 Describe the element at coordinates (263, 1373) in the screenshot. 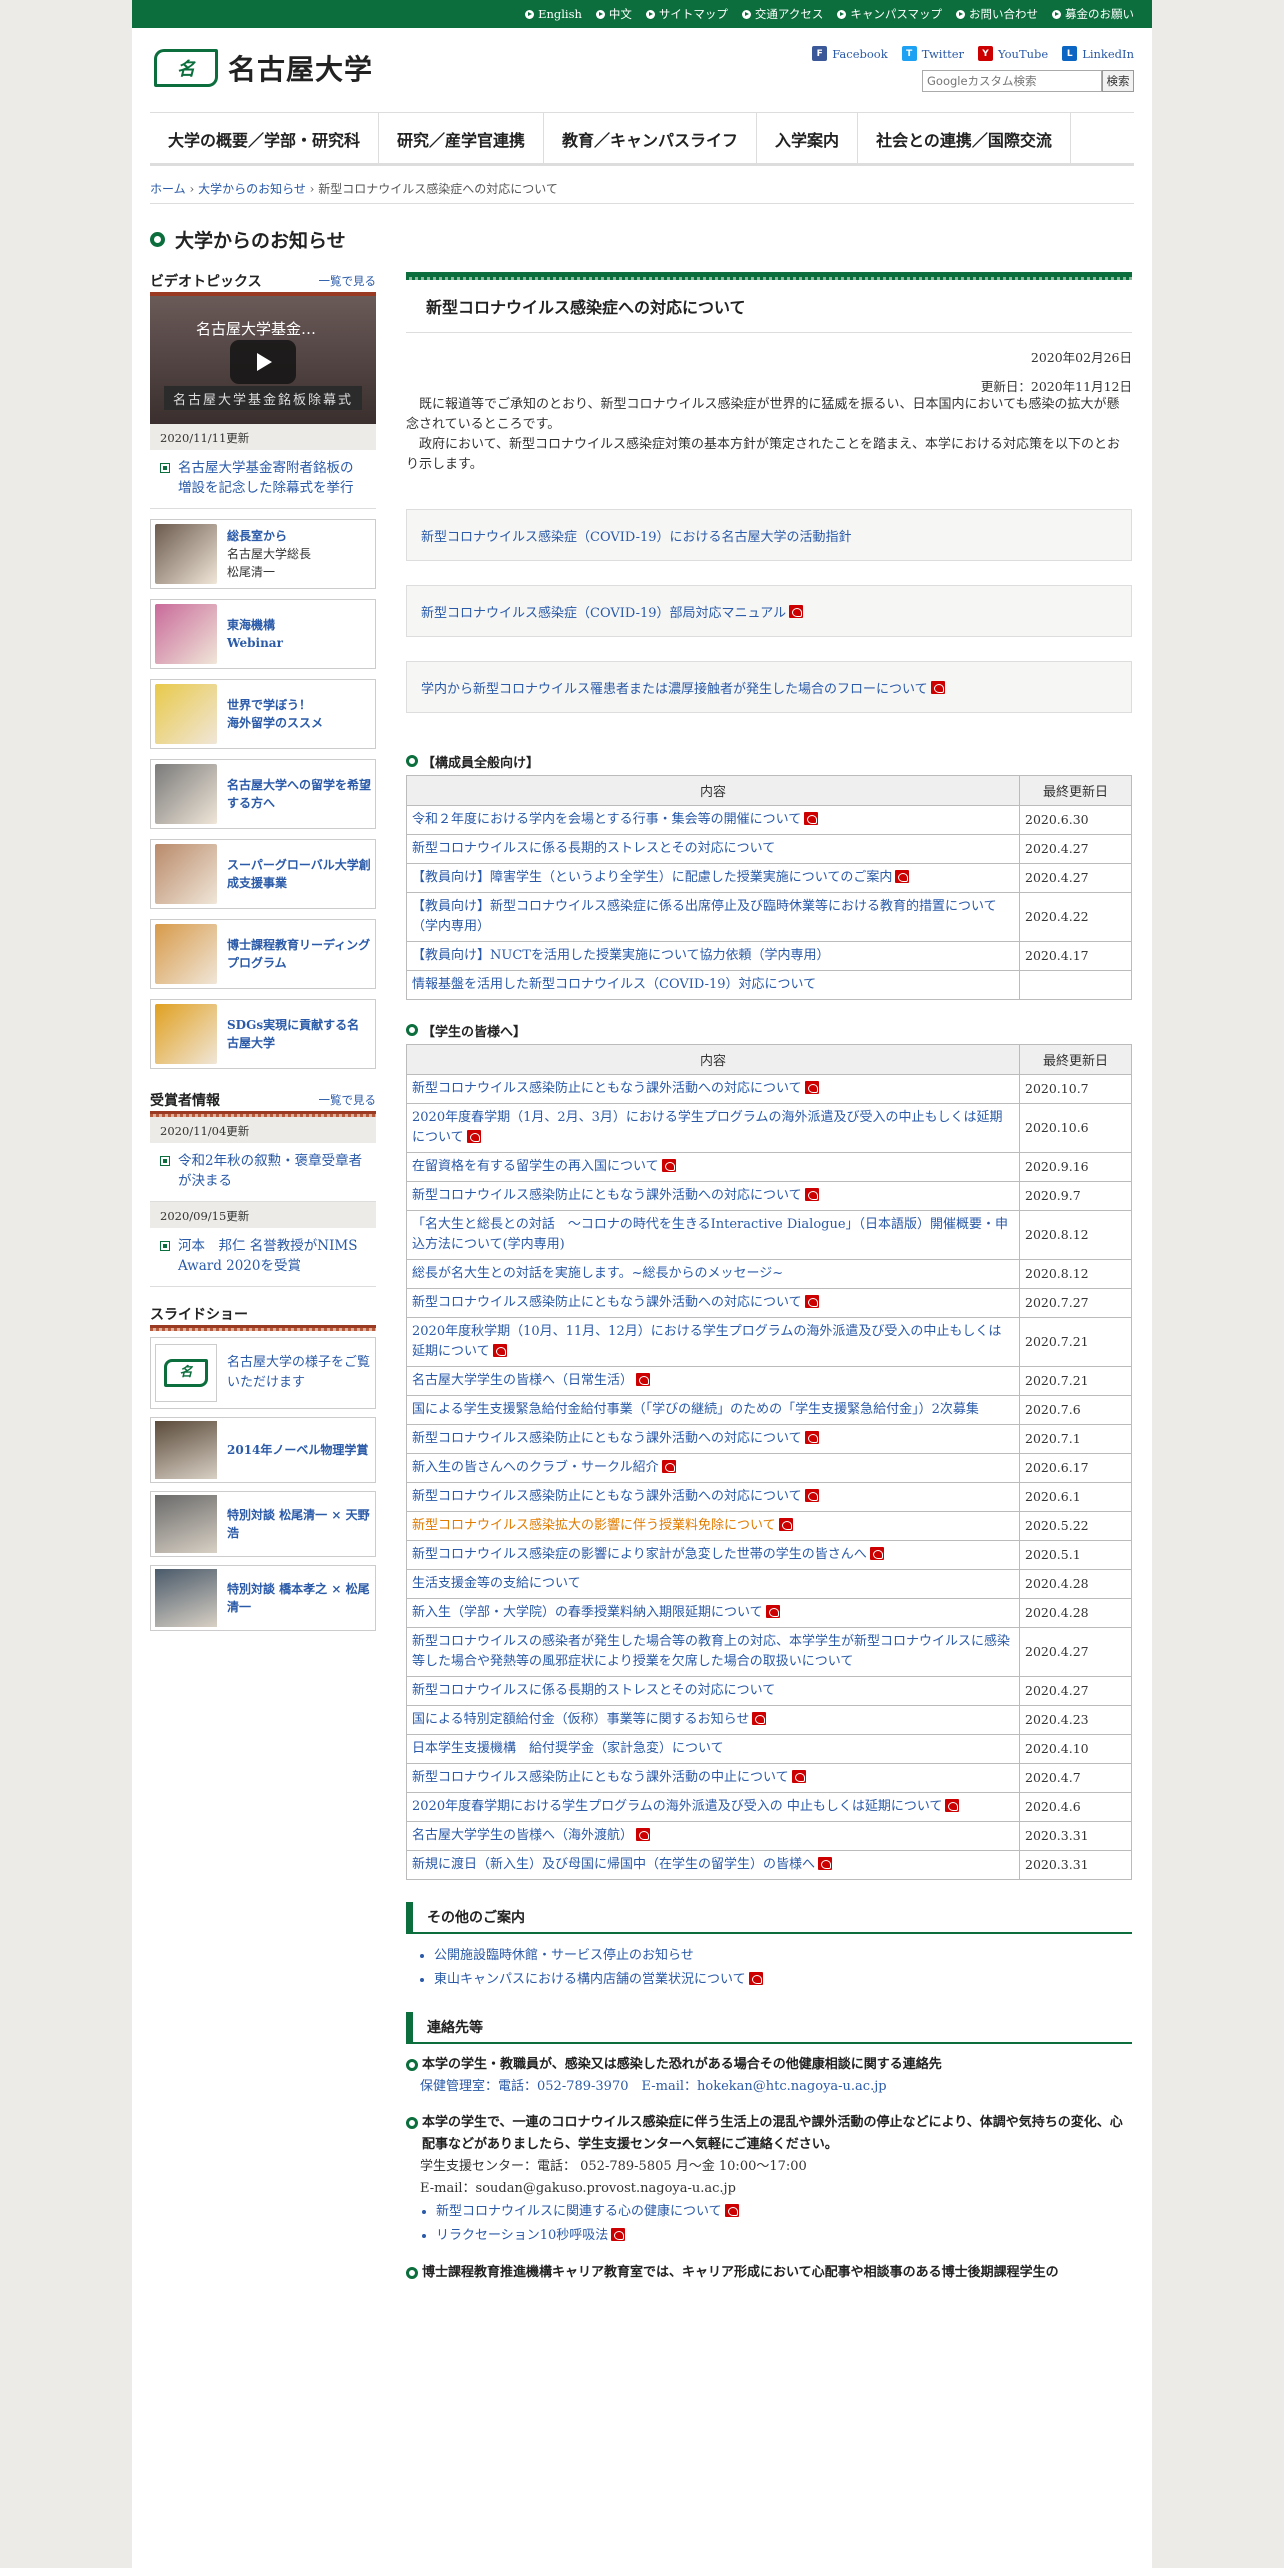

I see `slideshow-main: 名 名古屋大学の様子をご覧いただけます` at that location.